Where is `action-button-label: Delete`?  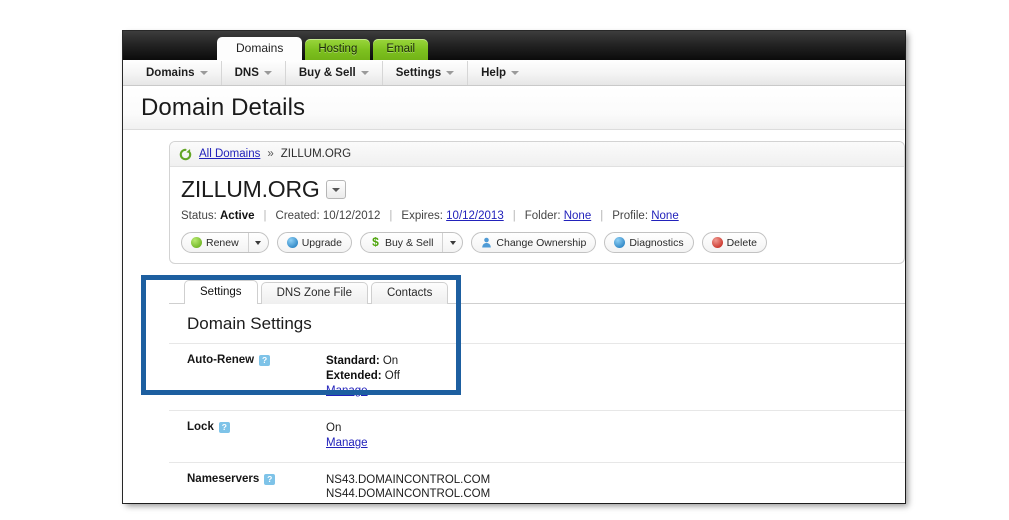
action-button-label: Delete is located at coordinates (741, 242).